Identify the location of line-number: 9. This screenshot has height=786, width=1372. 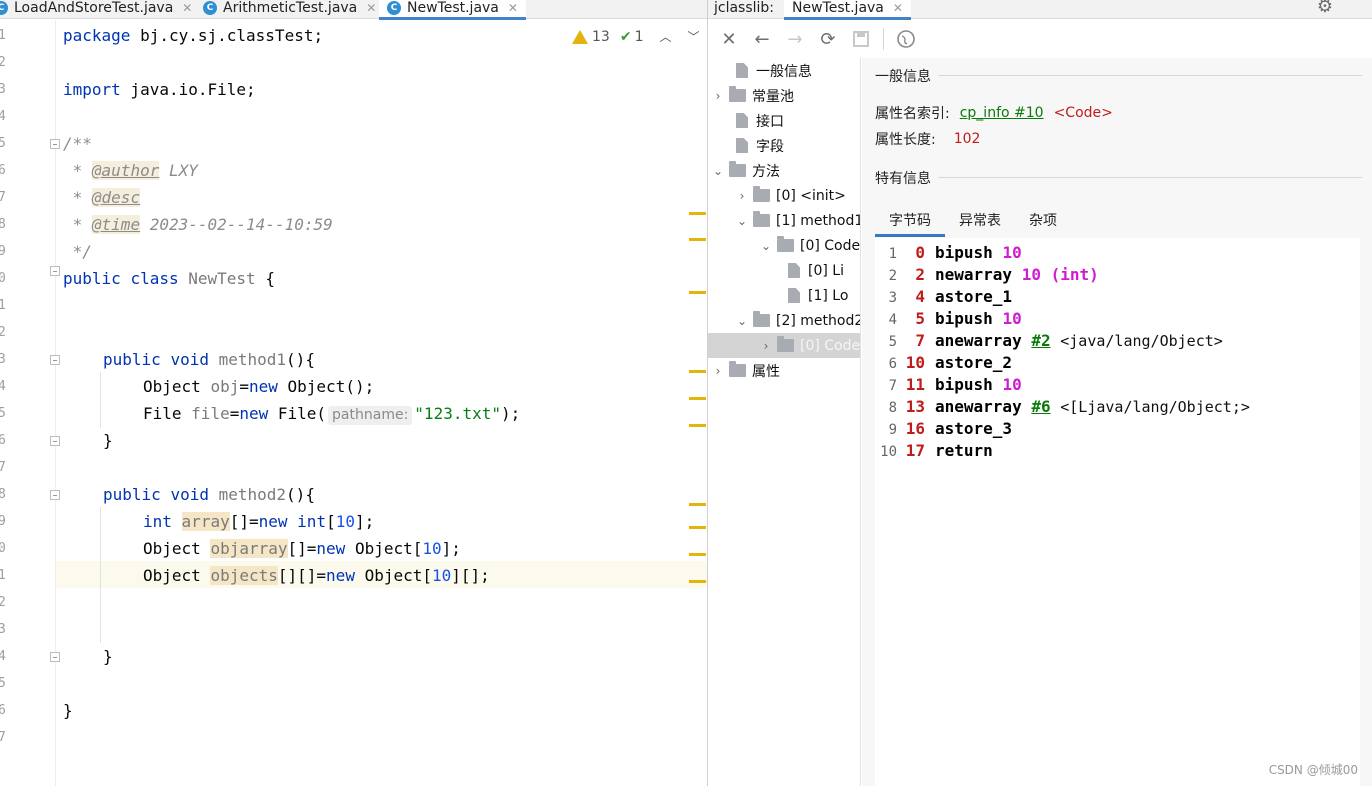
(3, 521).